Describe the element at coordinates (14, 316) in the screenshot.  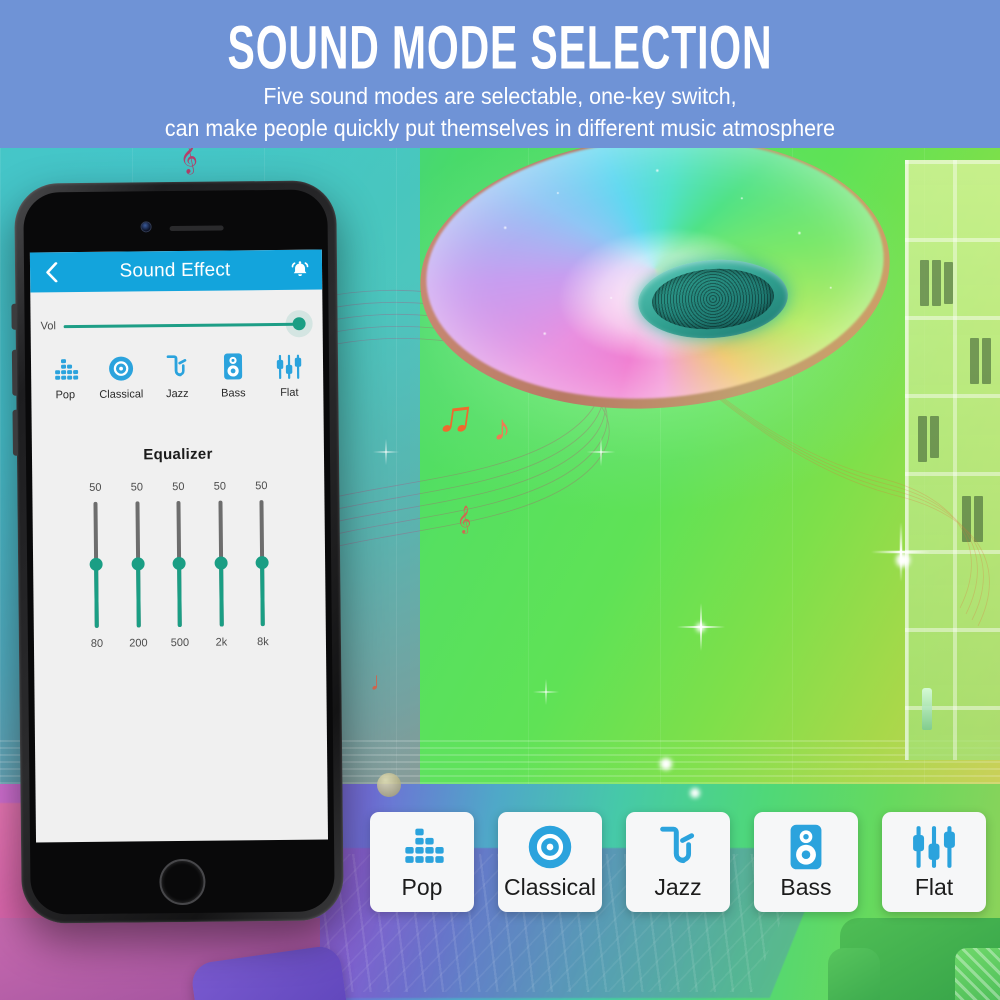
I see `phone-mute-switch` at that location.